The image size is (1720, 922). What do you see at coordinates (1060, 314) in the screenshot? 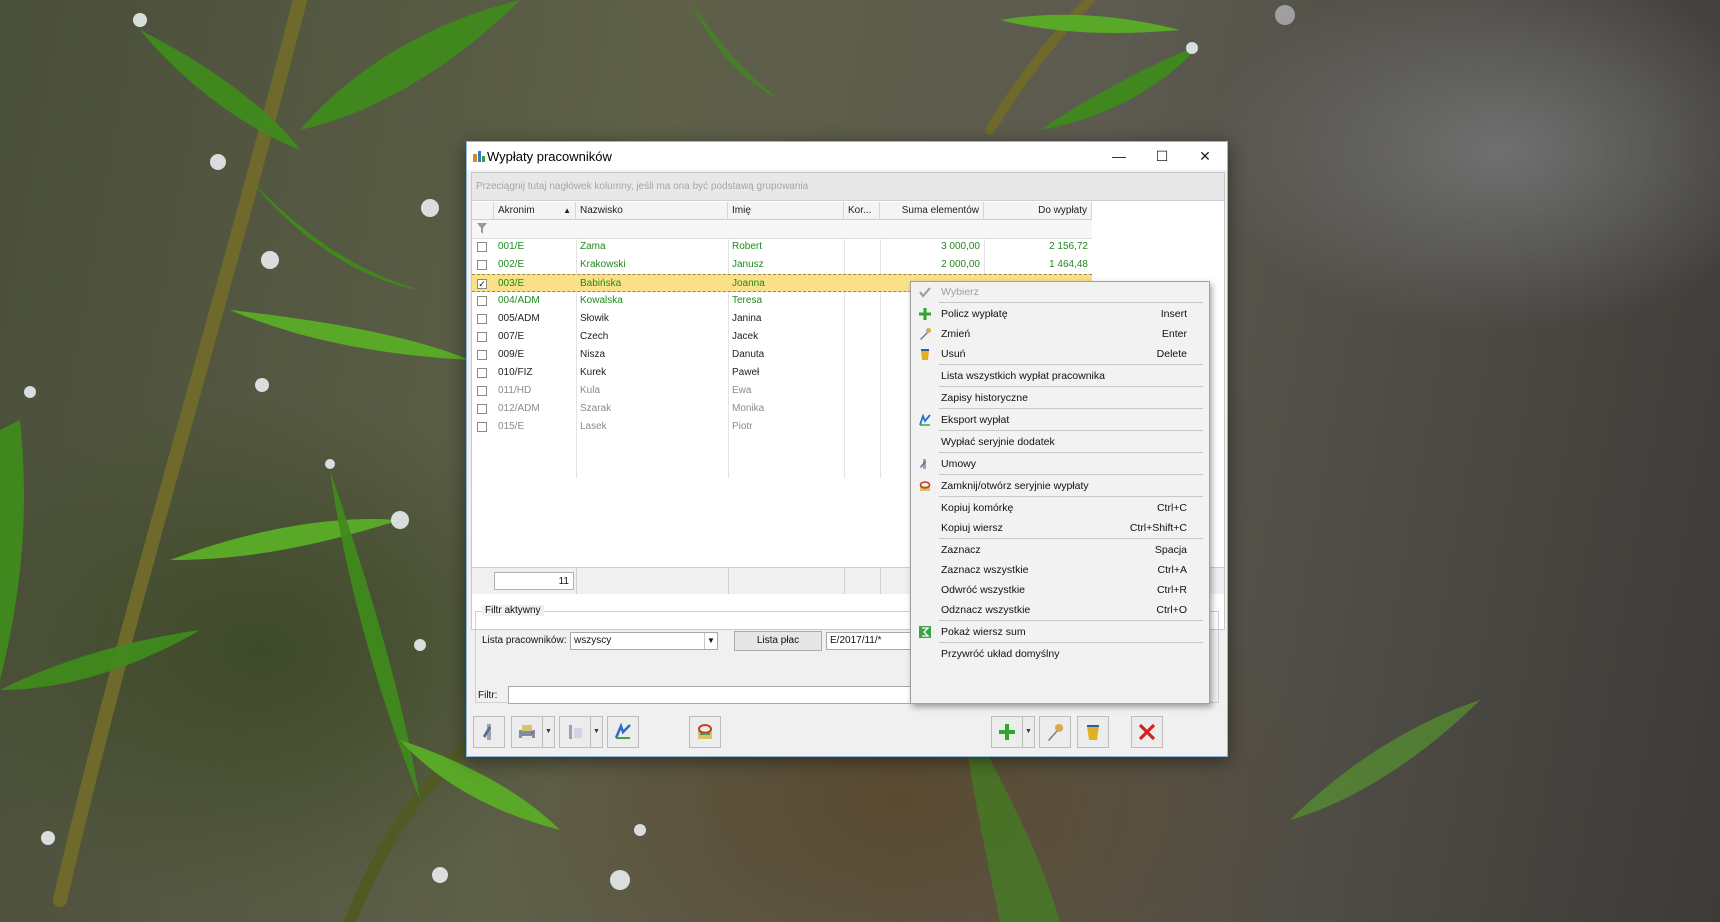
I see `context-menu-item: Policz wypłatę Insert` at bounding box center [1060, 314].